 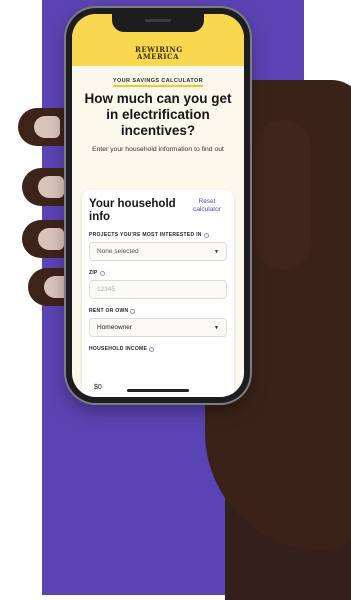 I want to click on household-income-input: $0, so click(x=98, y=387).